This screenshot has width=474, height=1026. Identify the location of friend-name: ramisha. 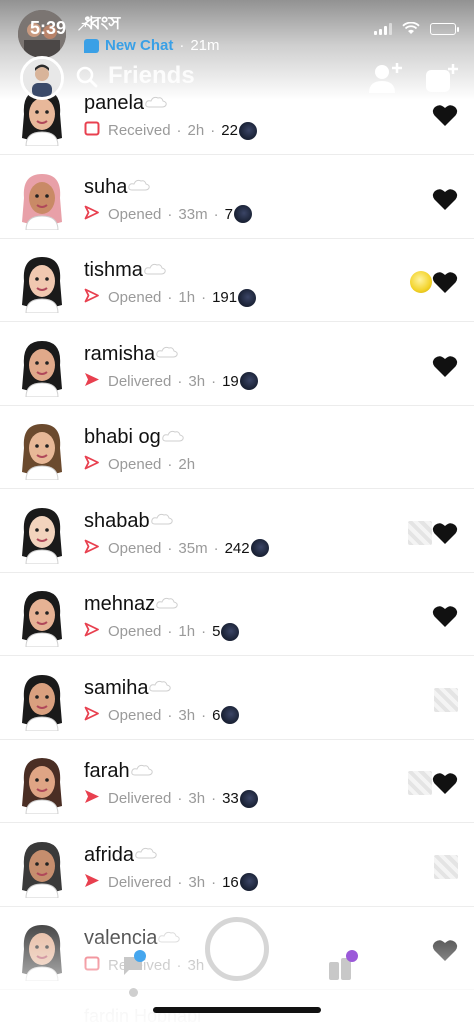
(120, 353).